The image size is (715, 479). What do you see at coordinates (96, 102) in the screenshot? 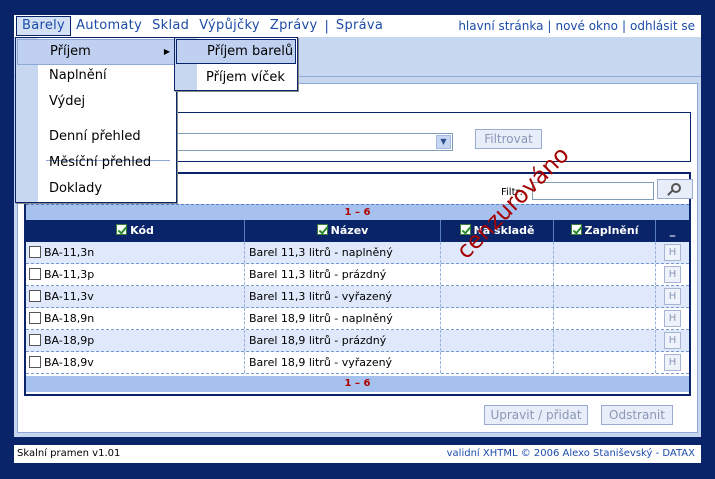
I see `menu-item-vydej: Výdej` at bounding box center [96, 102].